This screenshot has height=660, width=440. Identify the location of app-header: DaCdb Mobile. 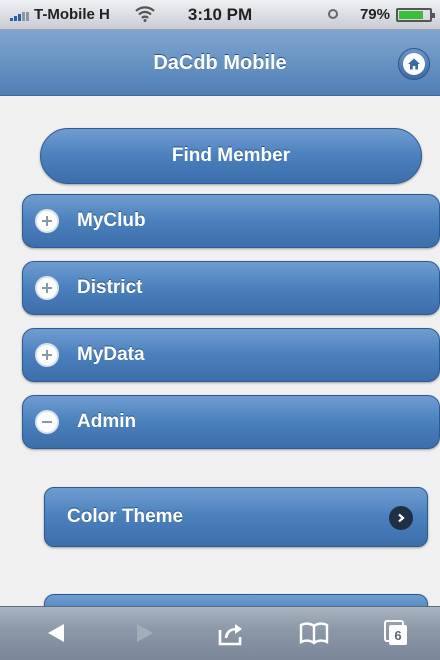
(220, 63).